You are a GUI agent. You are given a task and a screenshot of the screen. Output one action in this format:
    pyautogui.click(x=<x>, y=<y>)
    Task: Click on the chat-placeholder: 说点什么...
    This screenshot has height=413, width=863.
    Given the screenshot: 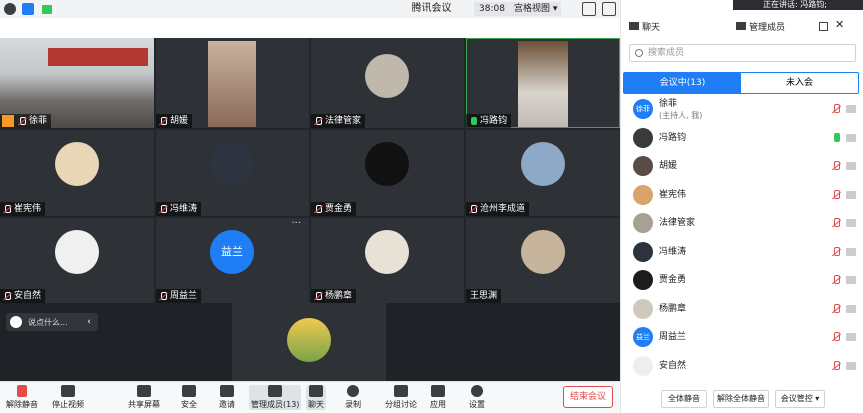 What is the action you would take?
    pyautogui.click(x=48, y=322)
    